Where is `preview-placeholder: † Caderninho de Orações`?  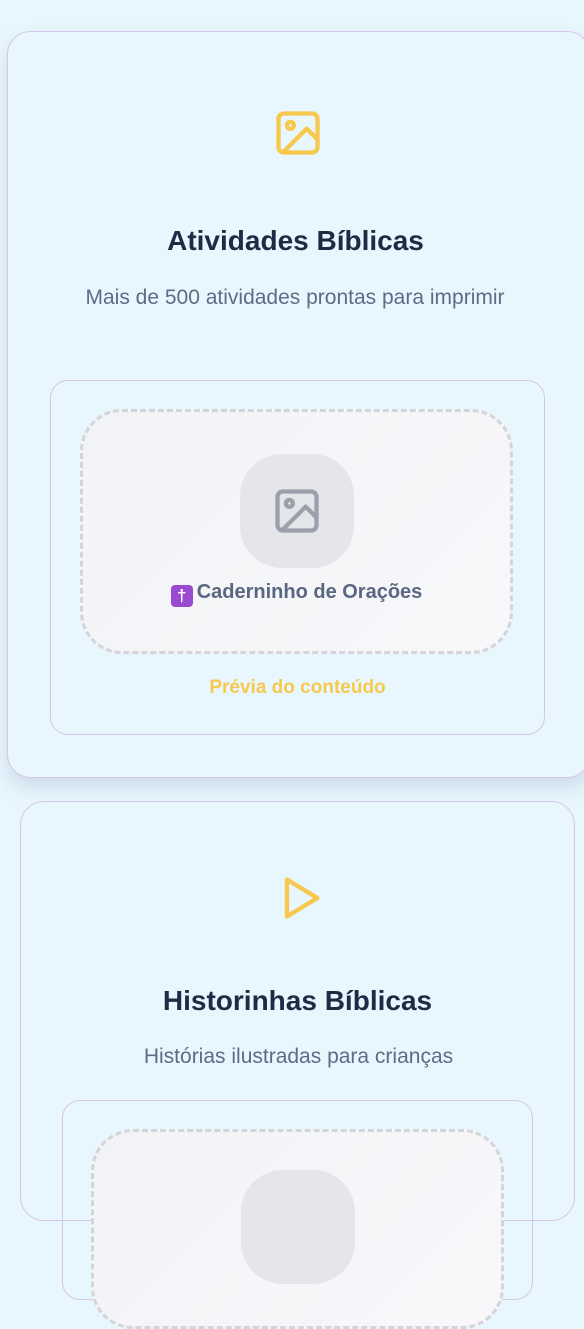
preview-placeholder: † Caderninho de Orações is located at coordinates (296, 531).